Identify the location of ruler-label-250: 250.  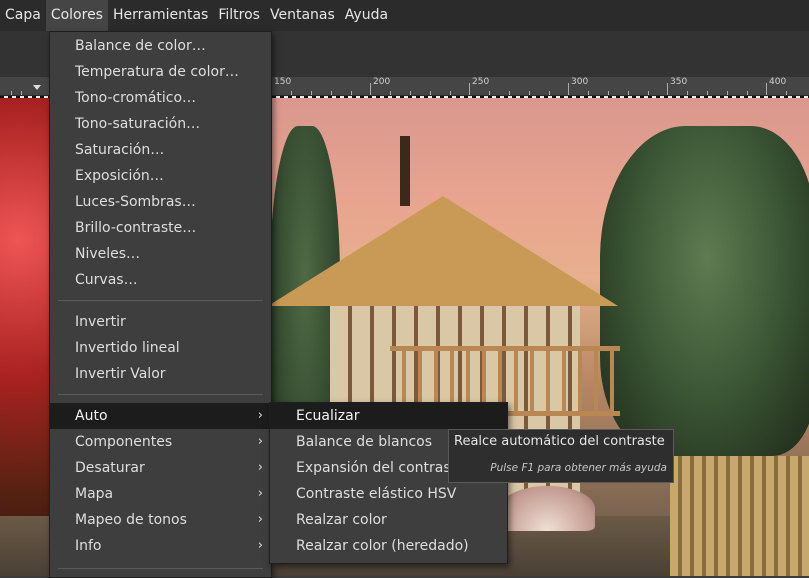
(481, 82).